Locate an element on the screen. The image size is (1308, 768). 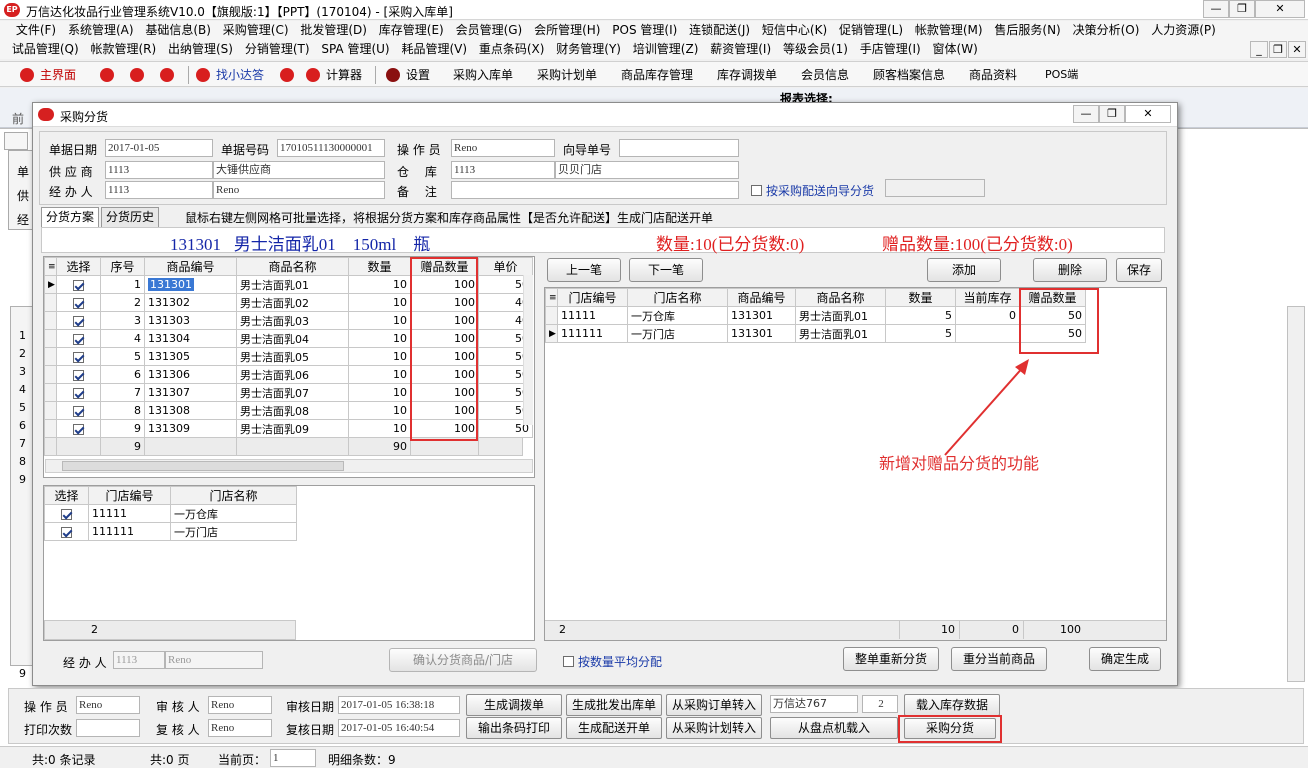
current-page-input: 1 is located at coordinates (293, 758).